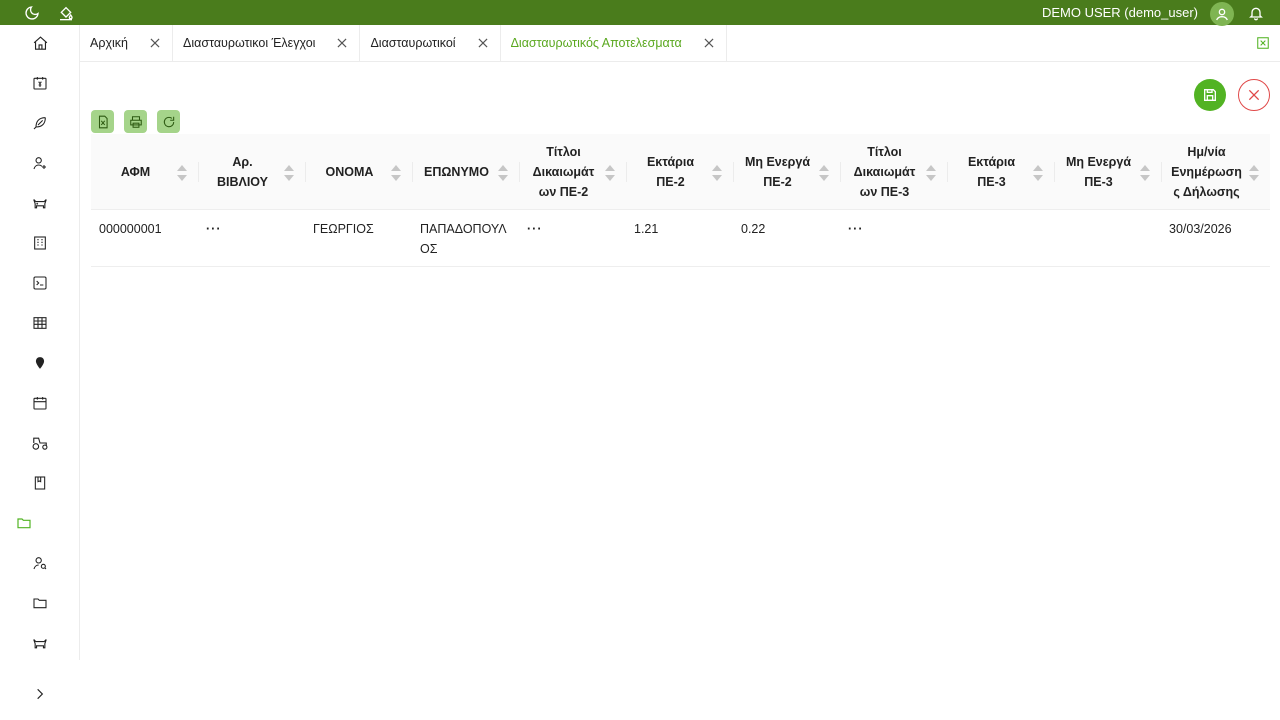 This screenshot has width=1280, height=720. I want to click on cell-afm: 000000001, so click(130, 229).